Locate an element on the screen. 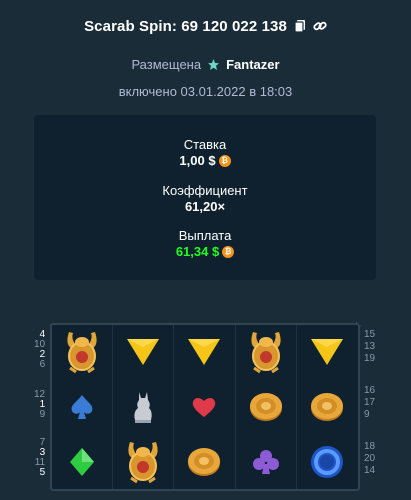 This screenshot has height=500, width=411. multiplier-value: 61,20× is located at coordinates (205, 206).